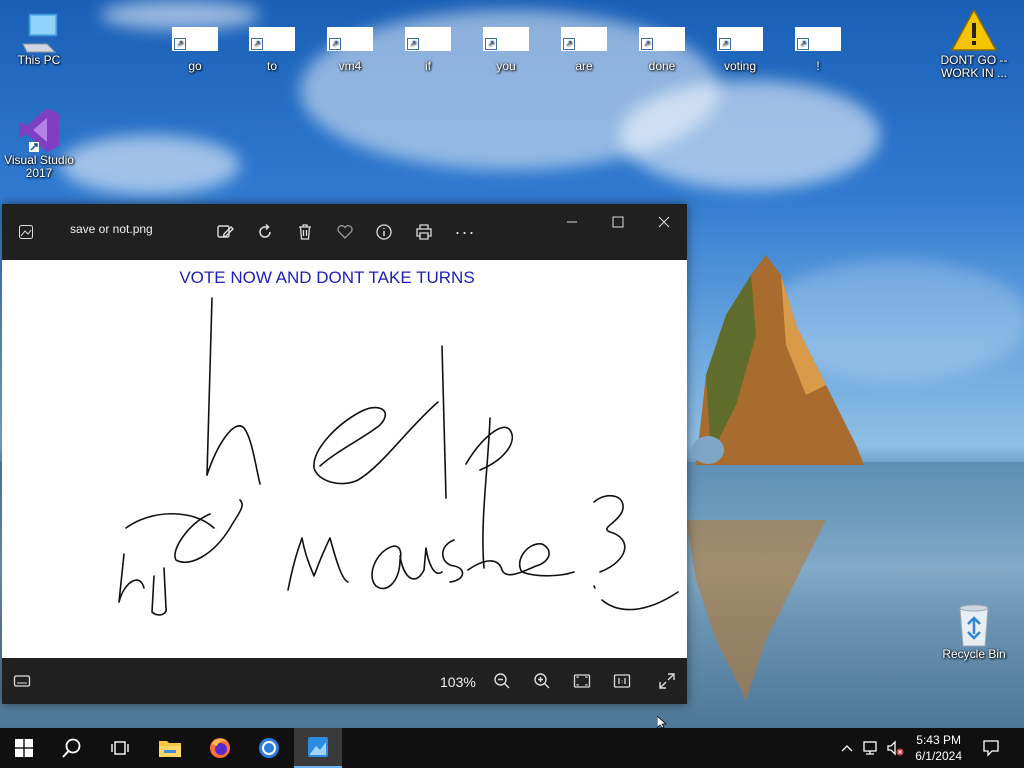 This screenshot has height=768, width=1024. What do you see at coordinates (265, 232) in the screenshot?
I see `rotate-icon` at bounding box center [265, 232].